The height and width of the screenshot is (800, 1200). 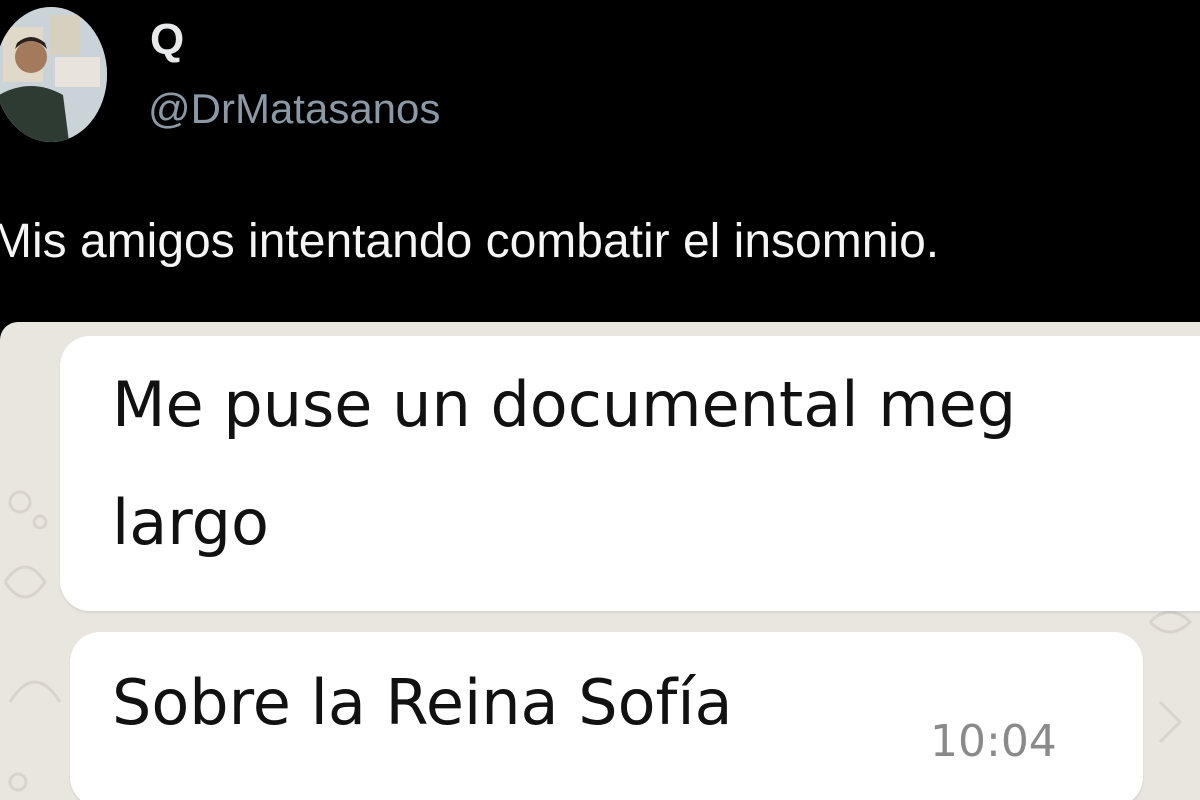 What do you see at coordinates (422, 702) in the screenshot?
I see `chat-message-text: Sobre la Reina Sofía` at bounding box center [422, 702].